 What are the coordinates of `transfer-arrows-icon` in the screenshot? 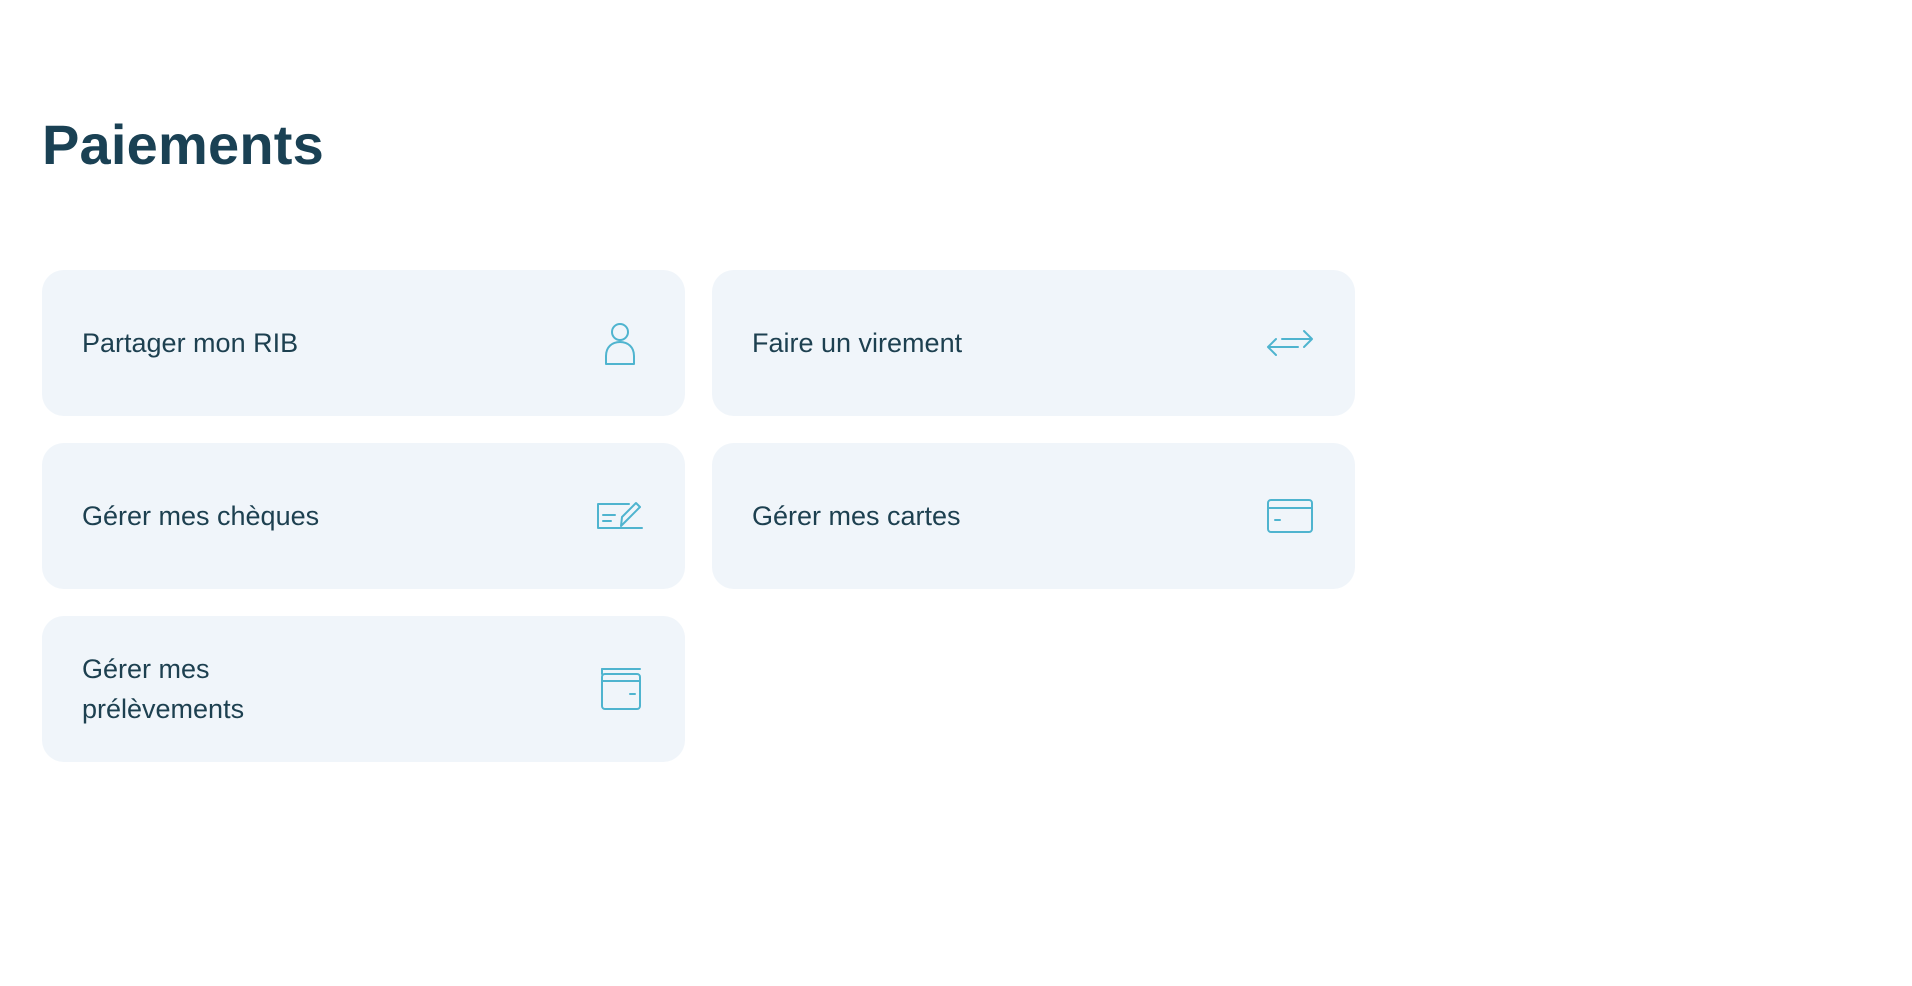 It's located at (1290, 343).